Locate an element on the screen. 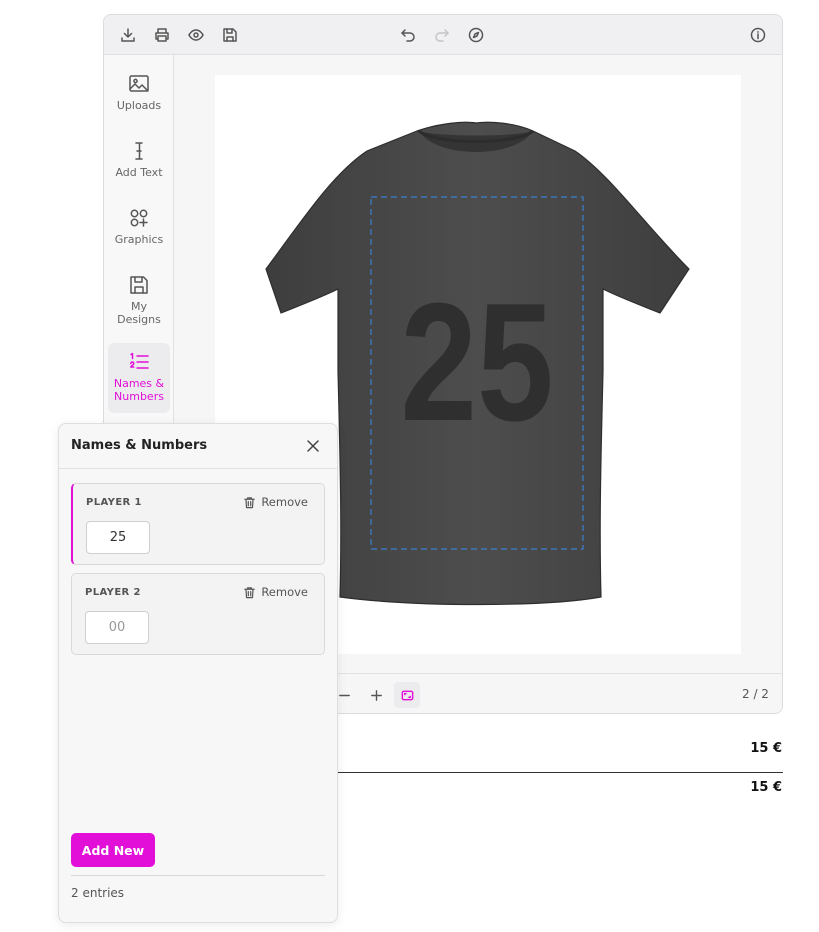  eye-icon is located at coordinates (196, 35).